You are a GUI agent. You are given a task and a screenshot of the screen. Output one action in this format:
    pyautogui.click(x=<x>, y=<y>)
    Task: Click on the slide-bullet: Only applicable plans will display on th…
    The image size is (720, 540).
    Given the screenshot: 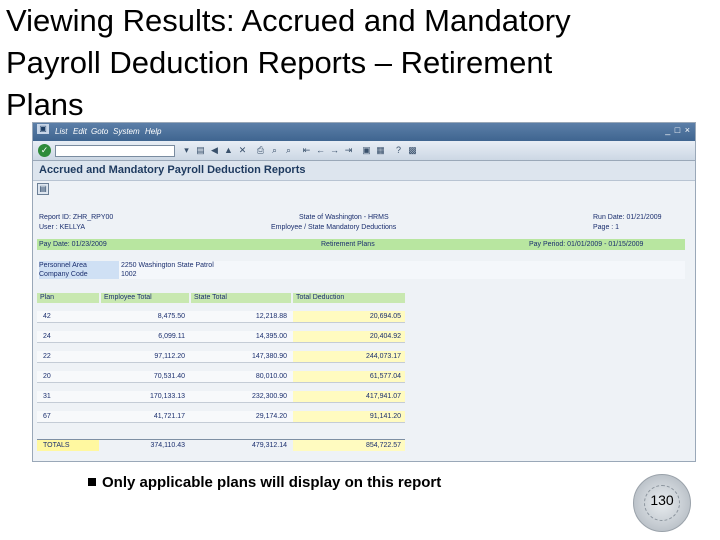 What is the action you would take?
    pyautogui.click(x=264, y=482)
    